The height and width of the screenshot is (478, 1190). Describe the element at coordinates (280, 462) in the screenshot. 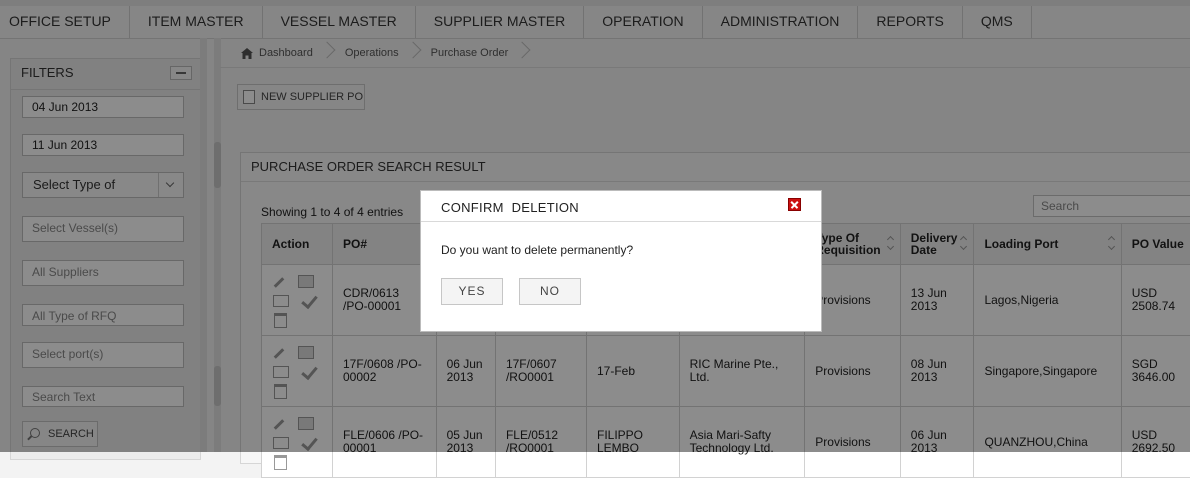

I see `delete-icon` at that location.